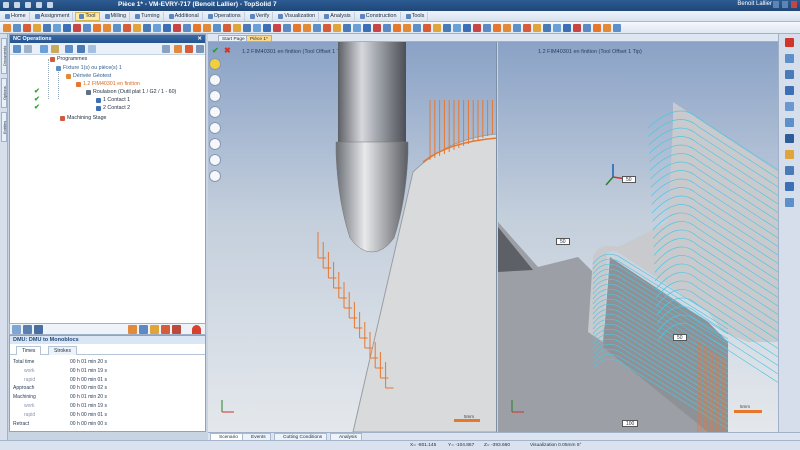 This screenshot has height=450, width=800. Describe the element at coordinates (28, 5) in the screenshot. I see `save-icon` at that location.